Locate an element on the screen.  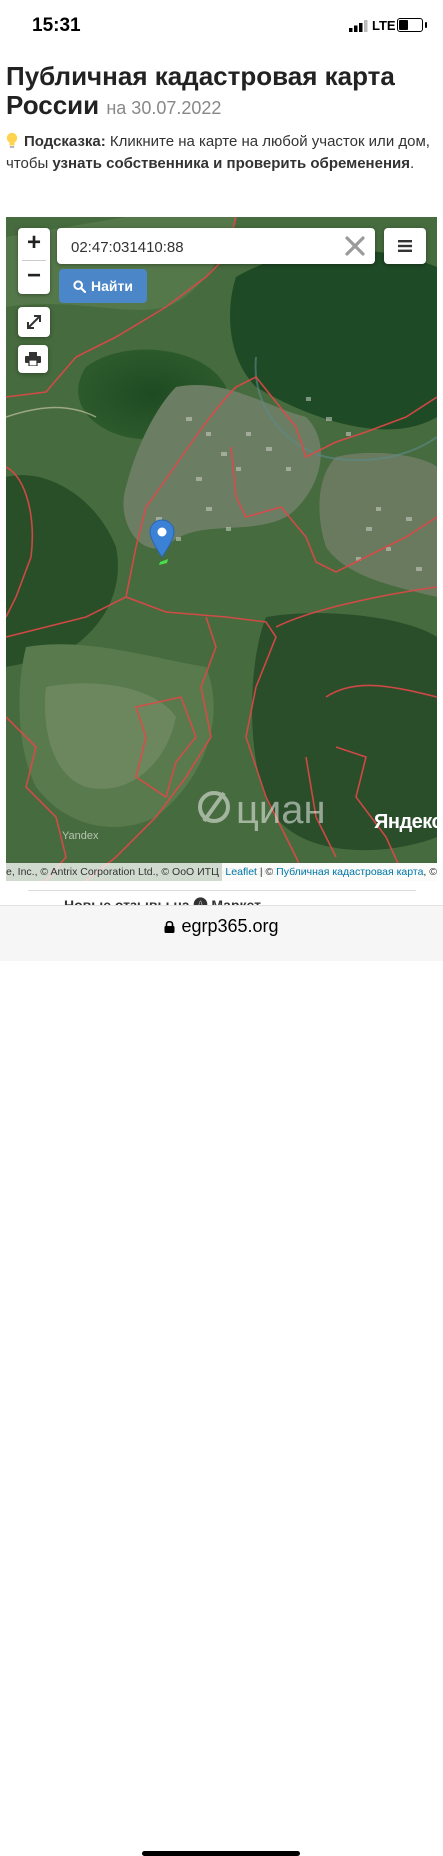
title-line-1: Публичная кадастровая карта is located at coordinates (200, 76).